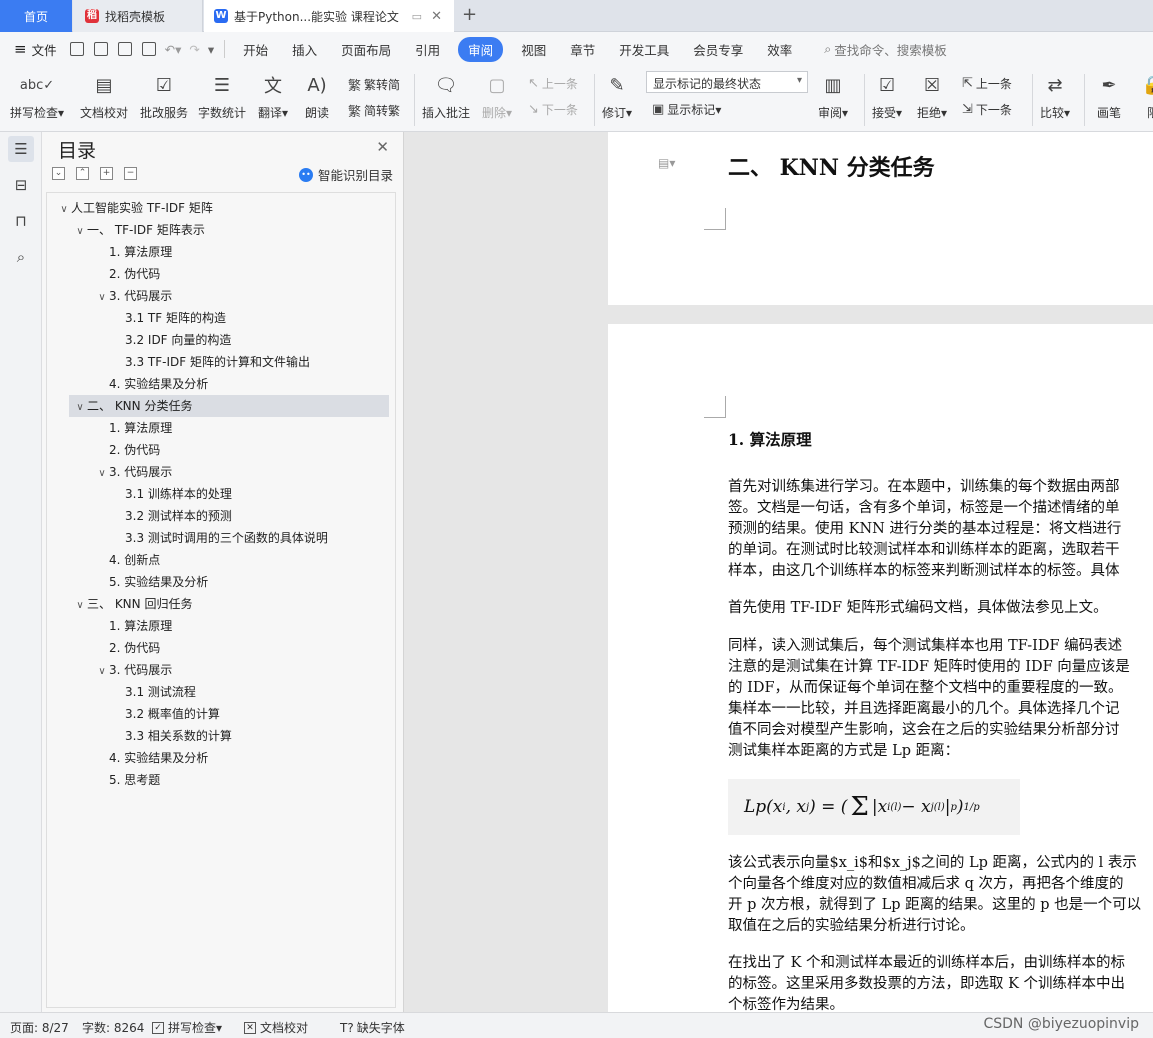 This screenshot has height=1038, width=1153. What do you see at coordinates (497, 95) in the screenshot?
I see `delete-comment-button: ▢ 删除▾` at bounding box center [497, 95].